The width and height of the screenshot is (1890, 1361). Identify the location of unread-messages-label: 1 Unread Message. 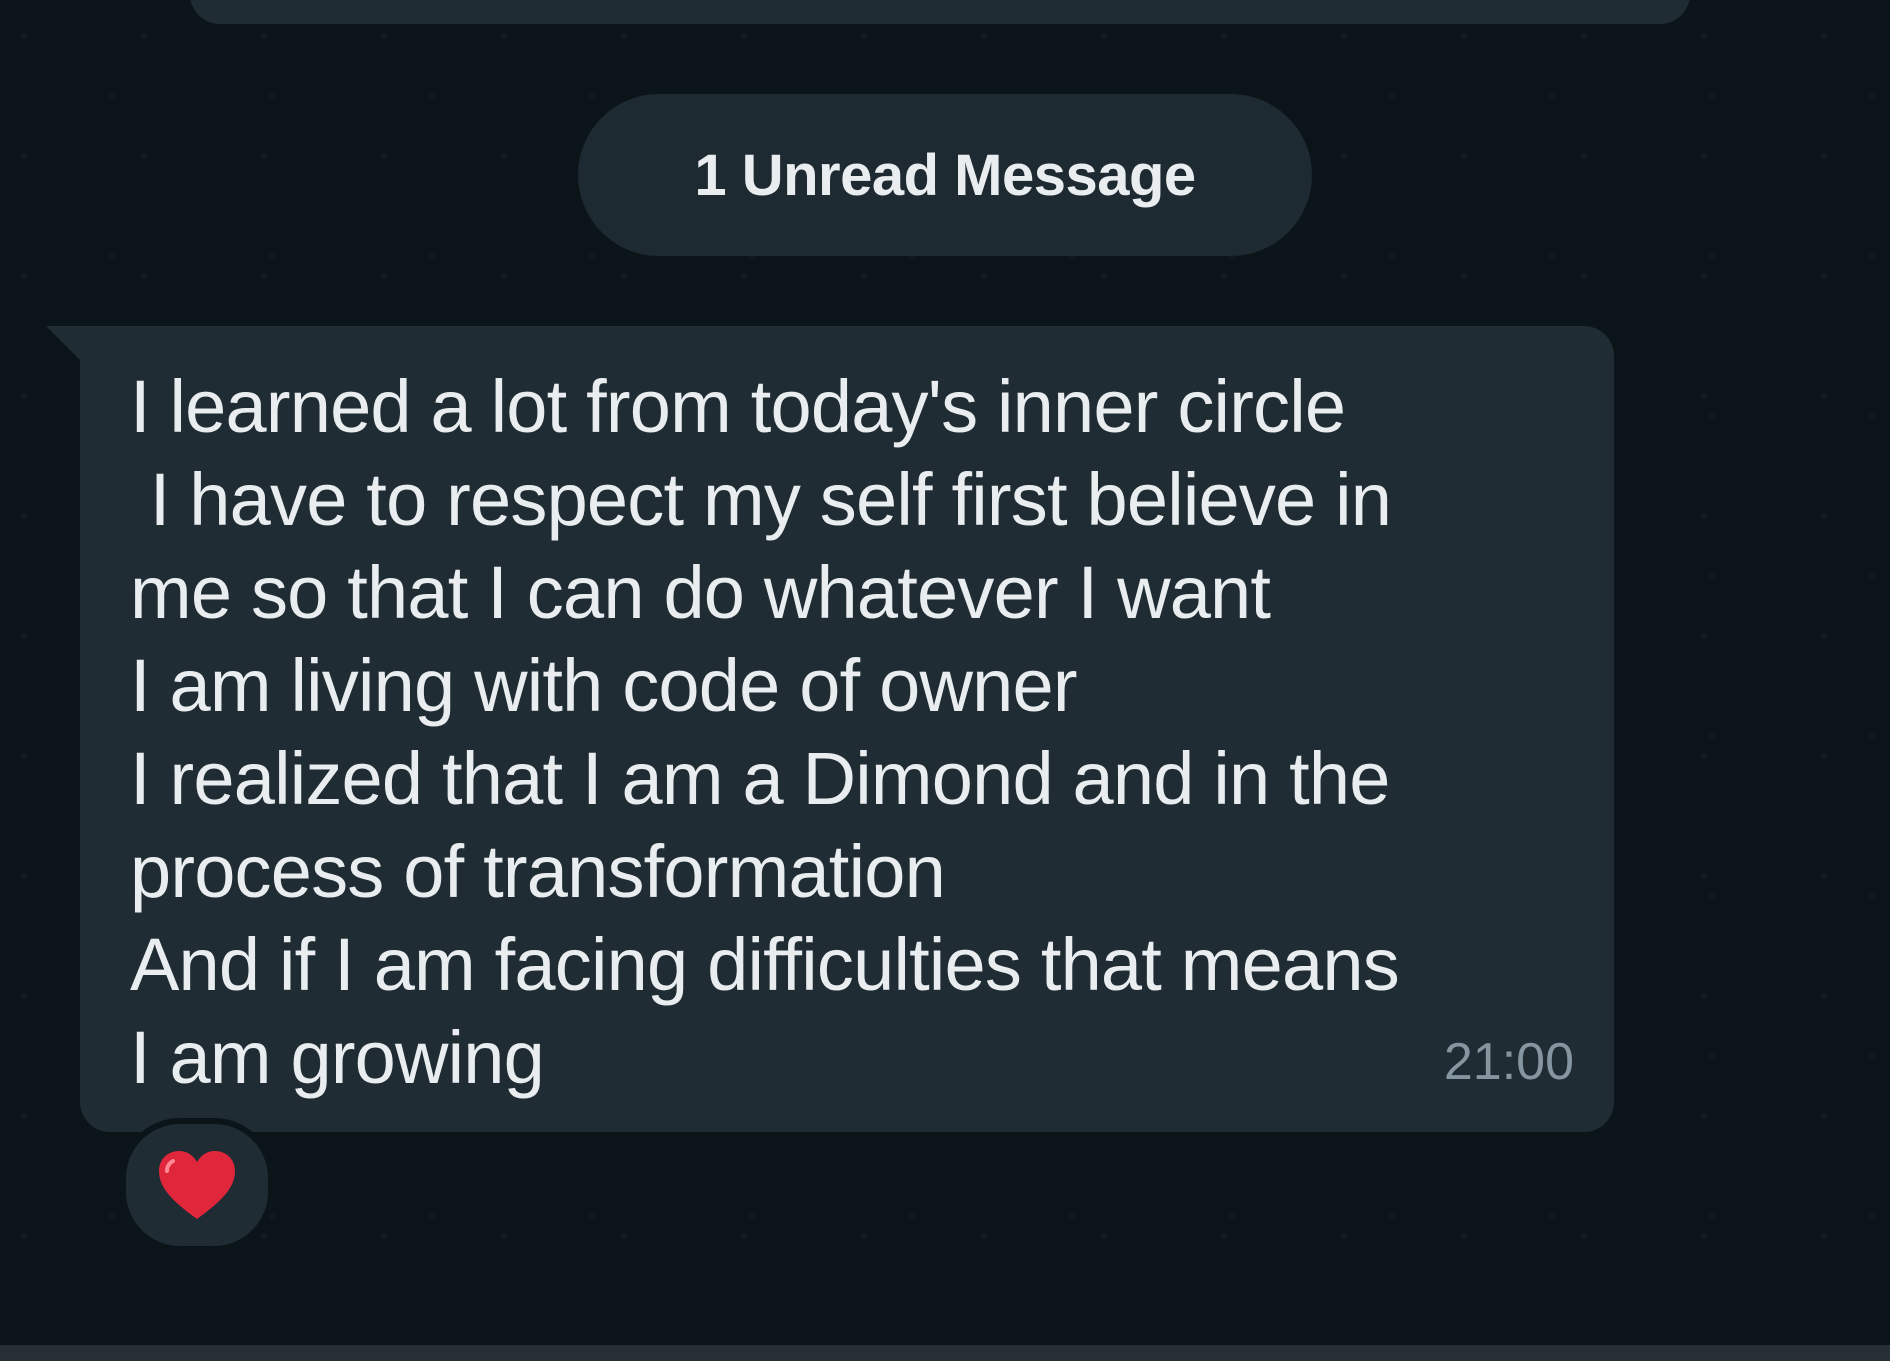
(945, 175).